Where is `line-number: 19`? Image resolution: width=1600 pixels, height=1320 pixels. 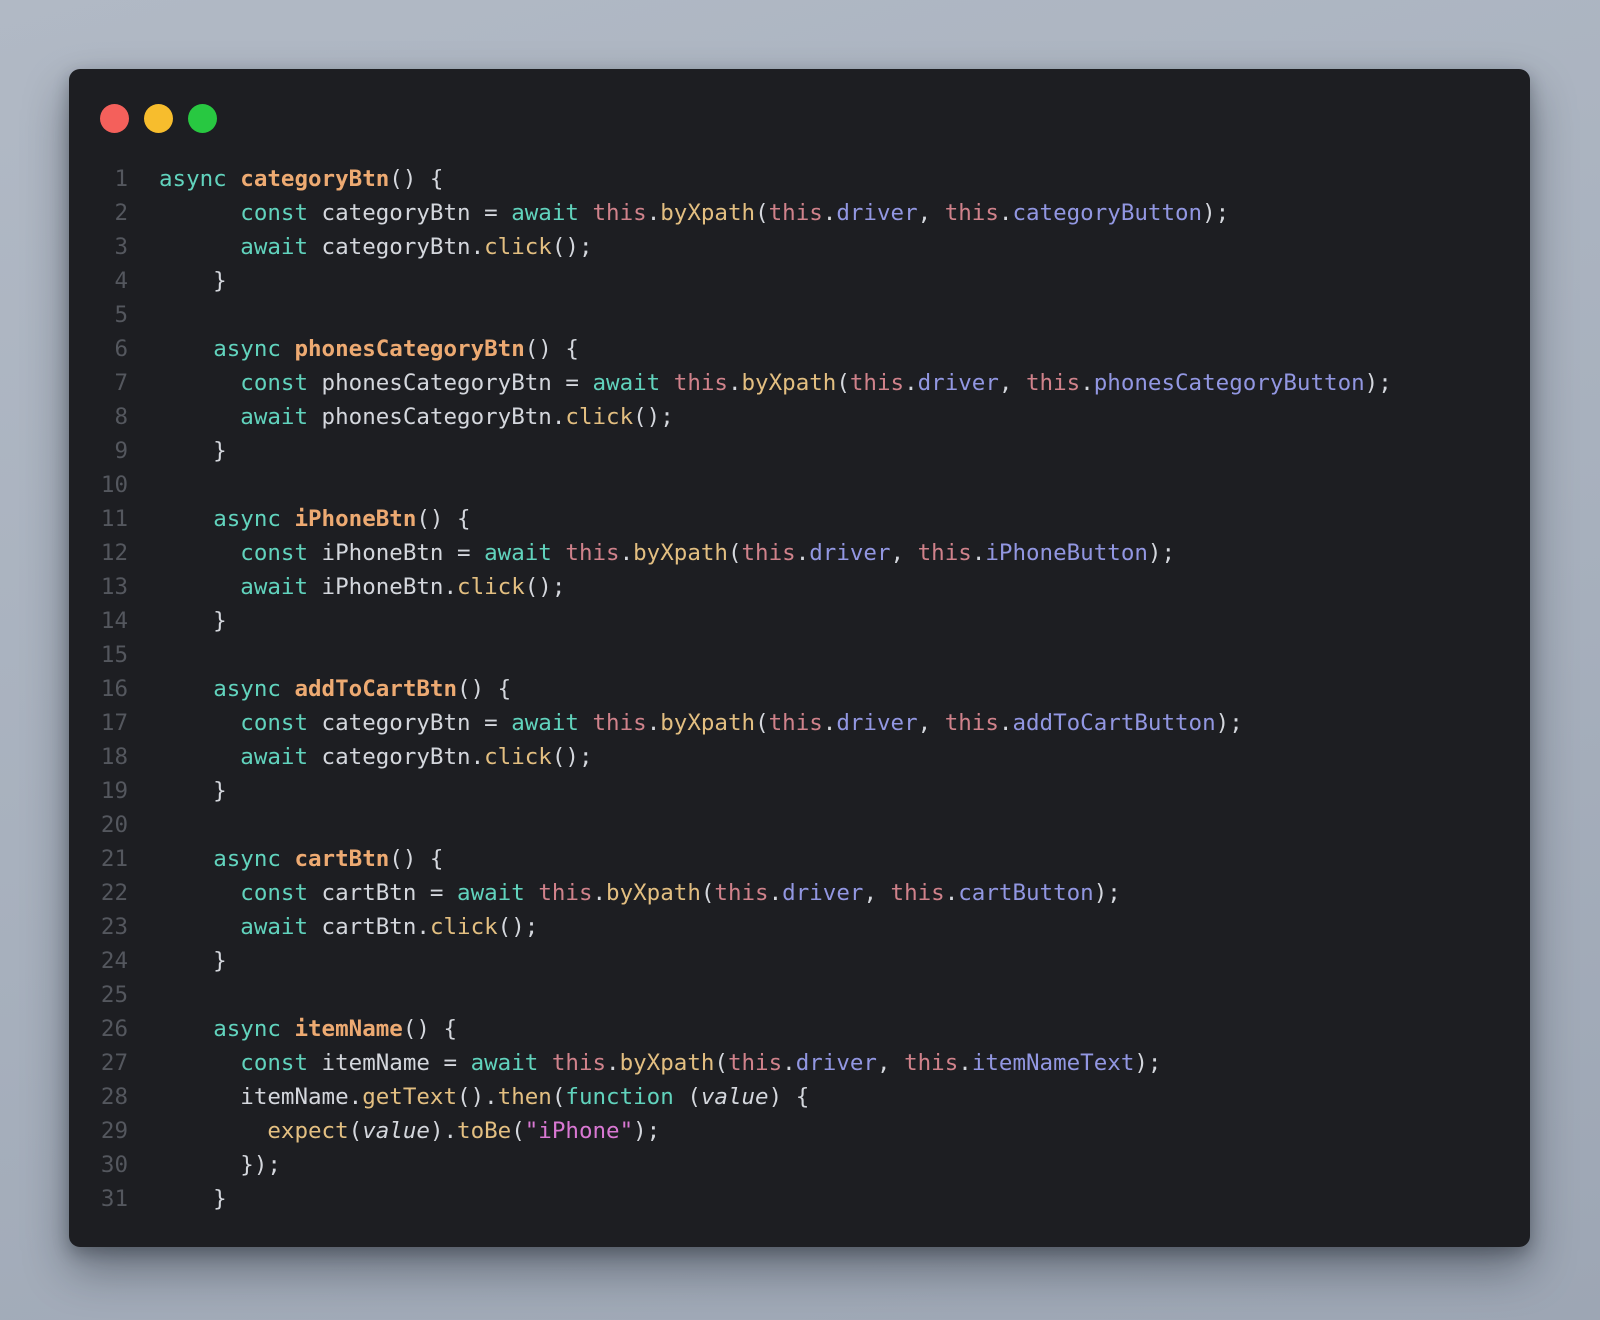
line-number: 19 is located at coordinates (114, 791).